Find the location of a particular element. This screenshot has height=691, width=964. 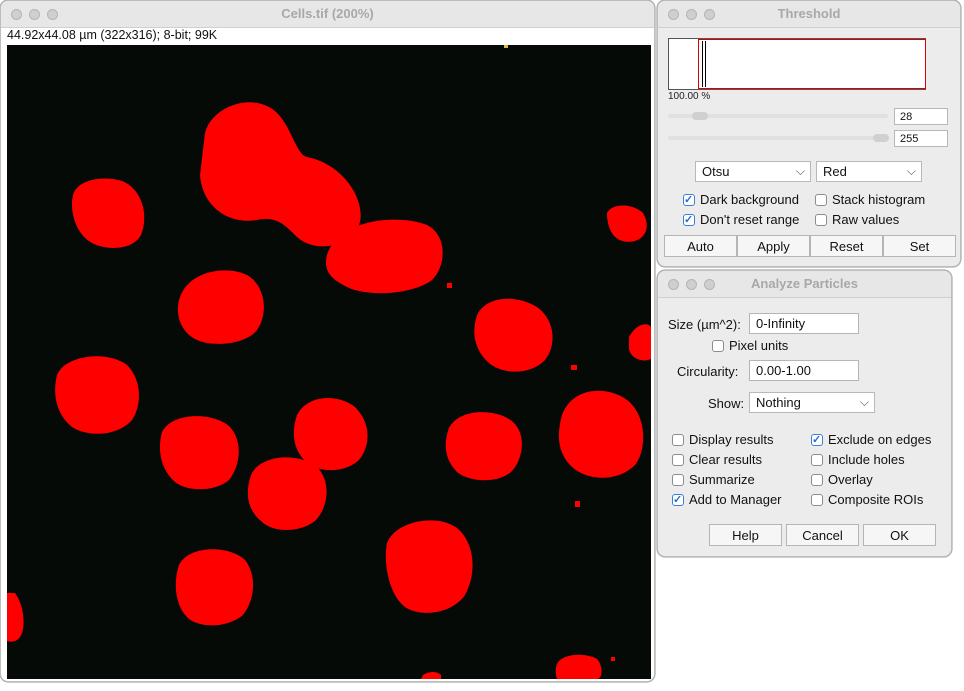

display-results-label: Display results is located at coordinates (731, 439).